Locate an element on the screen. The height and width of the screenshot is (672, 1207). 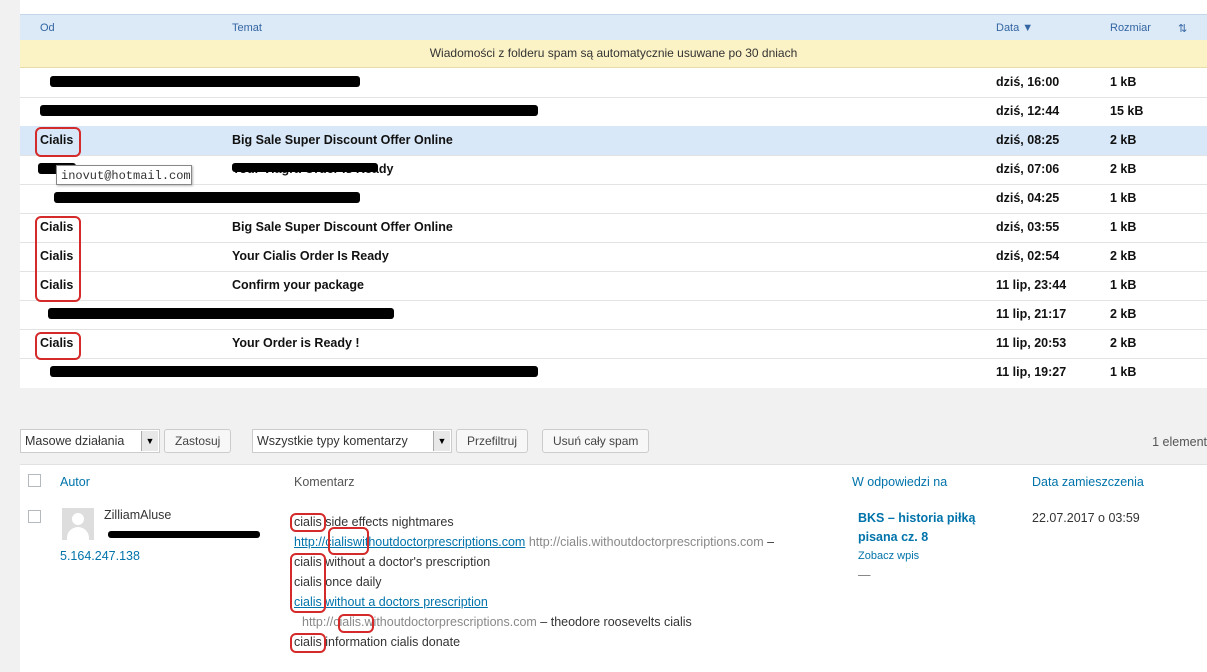
comment-date: 22.07.2017 o 03:59 is located at coordinates (1086, 518).